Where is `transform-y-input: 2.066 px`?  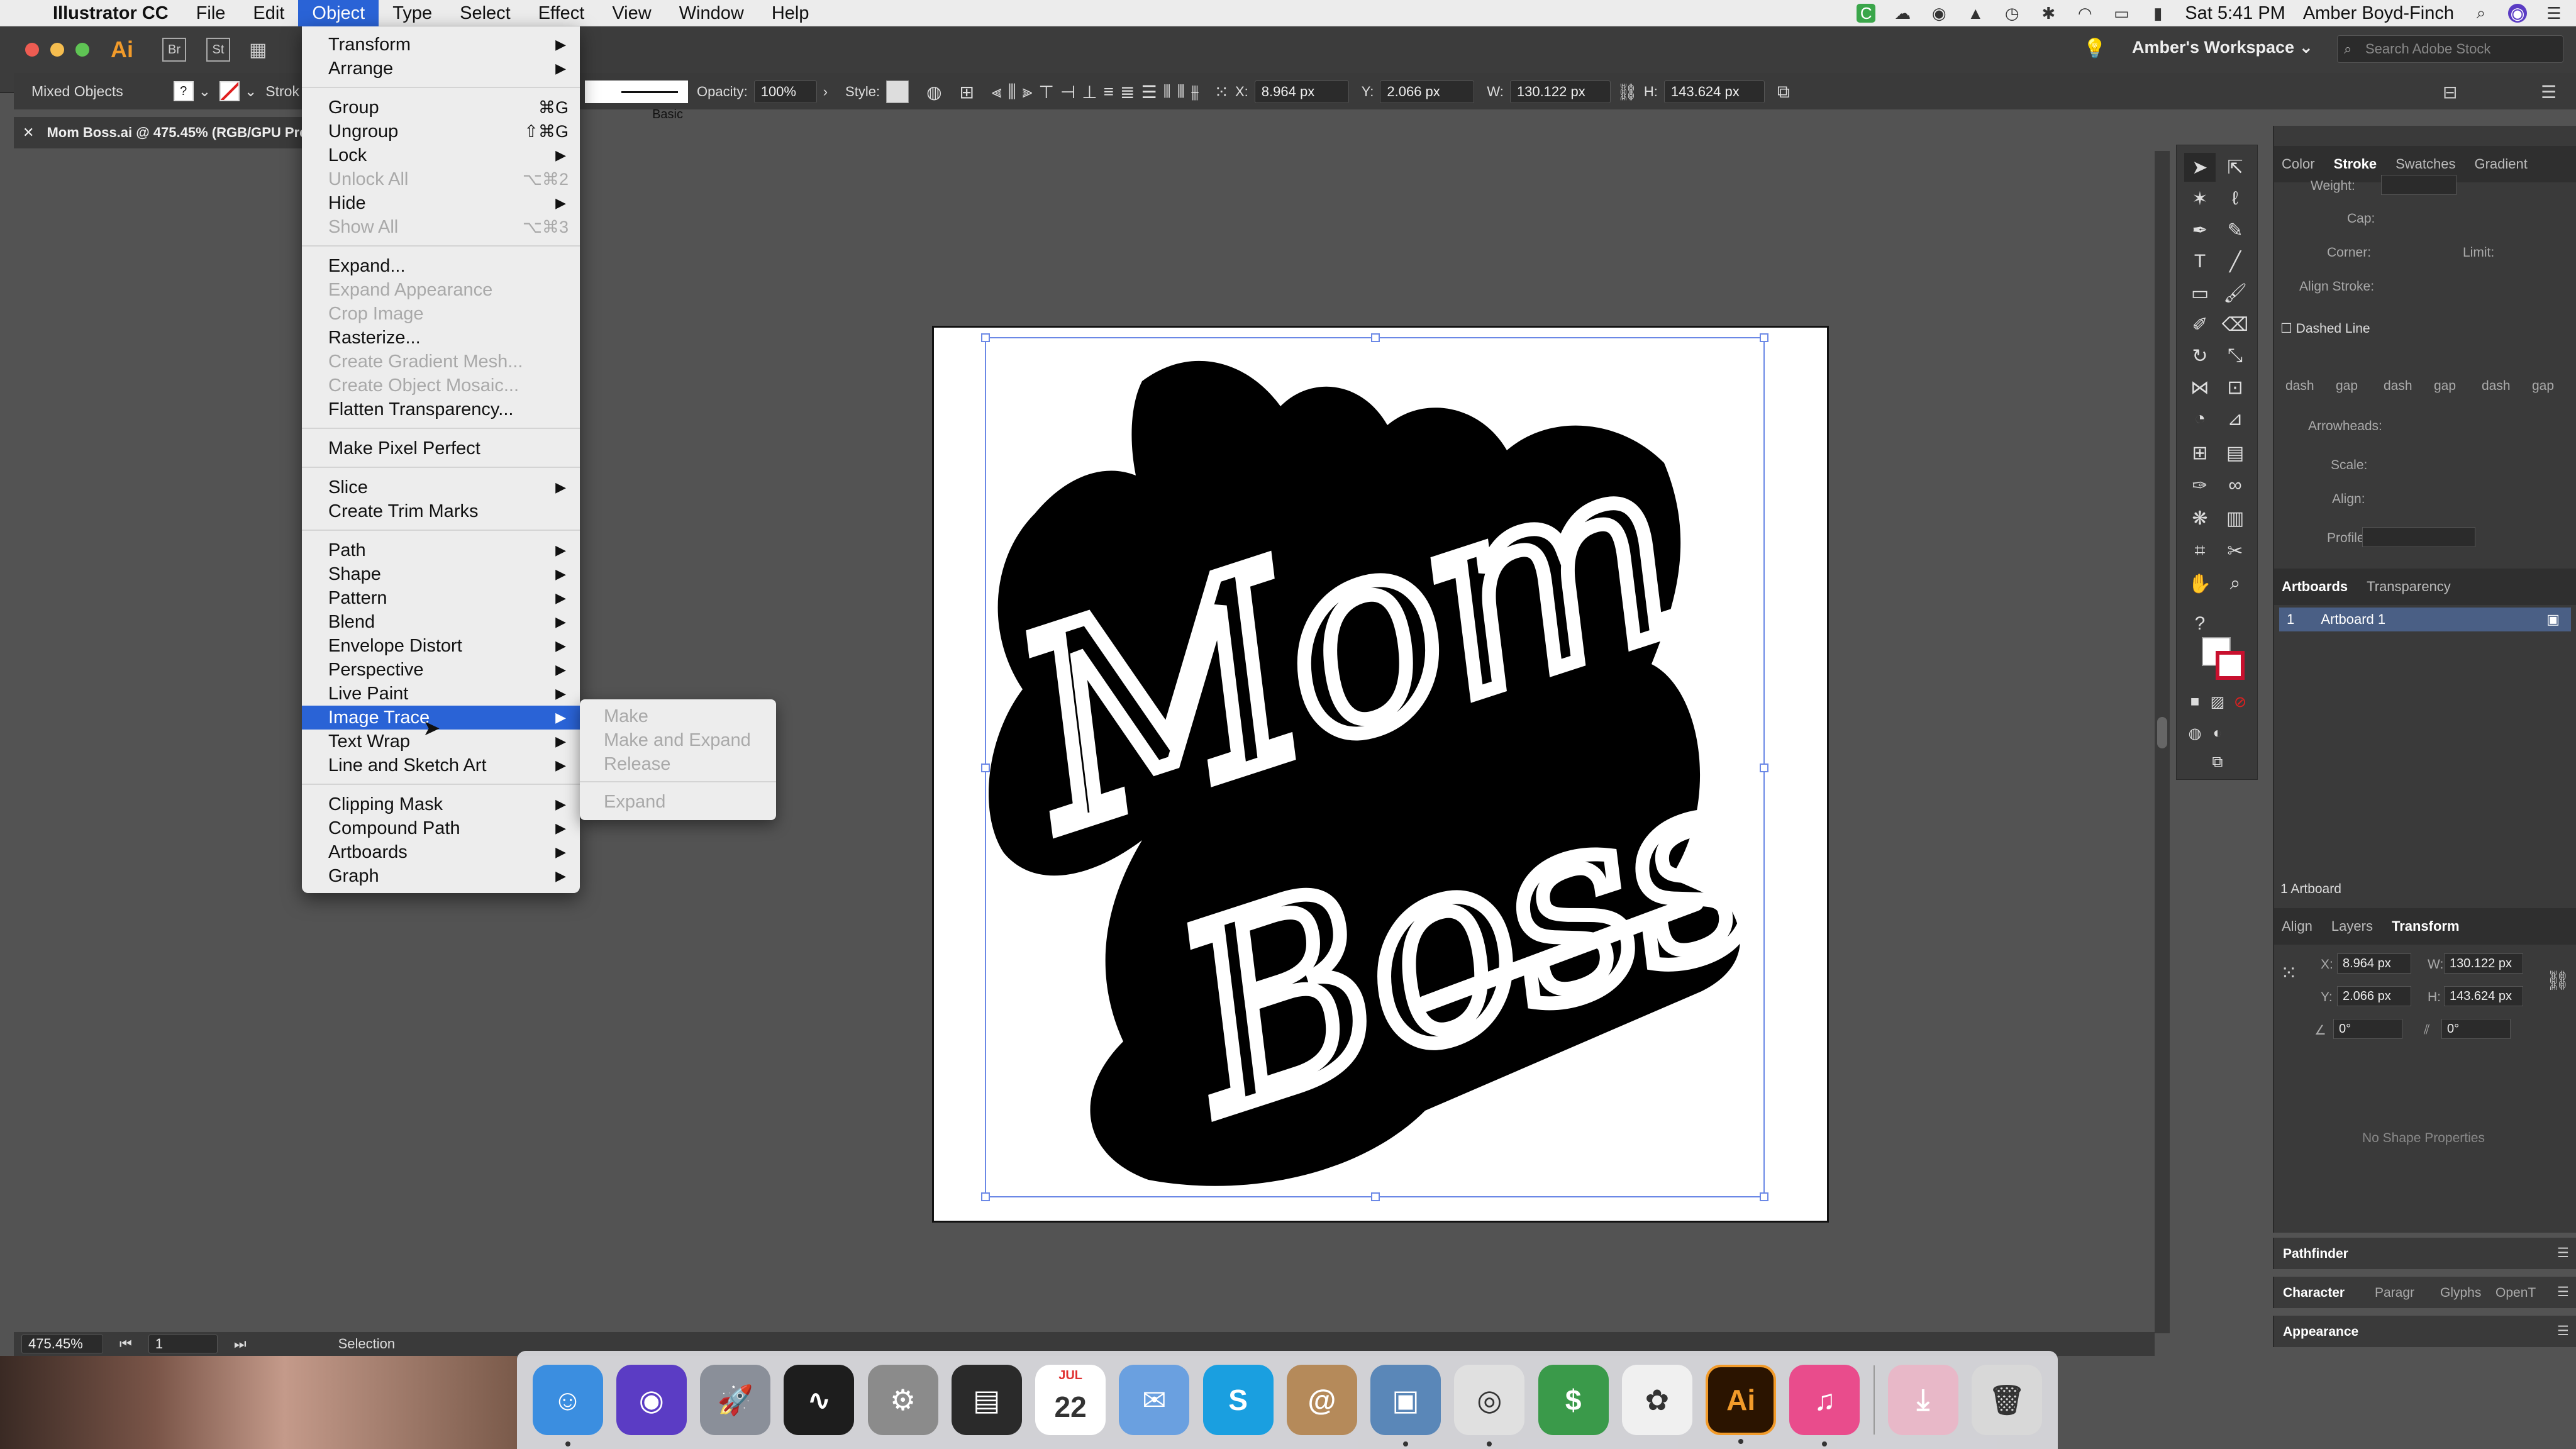 transform-y-input: 2.066 px is located at coordinates (2374, 996).